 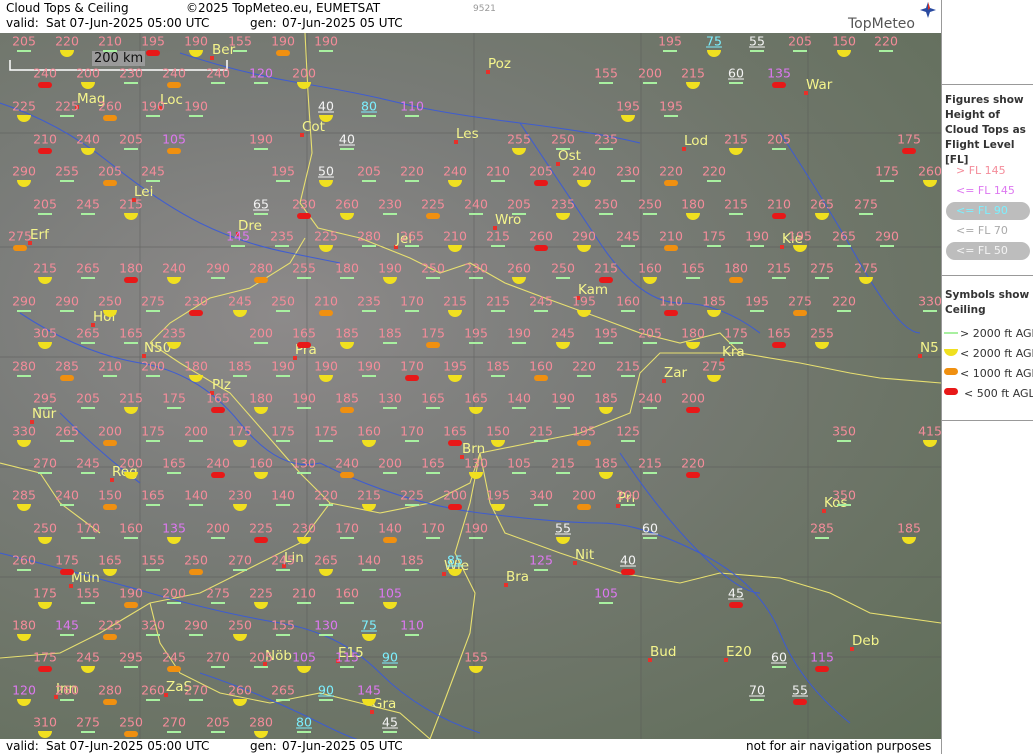 I want to click on map-title: Cloud Tops & Ceiling, so click(x=67, y=8).